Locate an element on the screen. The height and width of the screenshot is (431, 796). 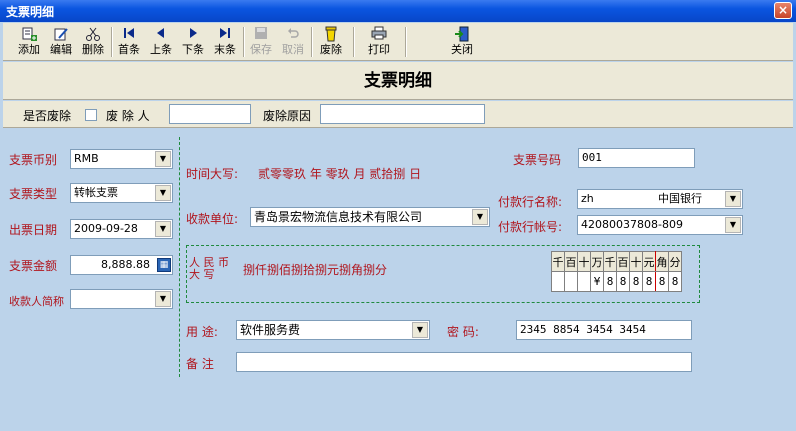
digit-value-cell: ¥ is located at coordinates (597, 281).